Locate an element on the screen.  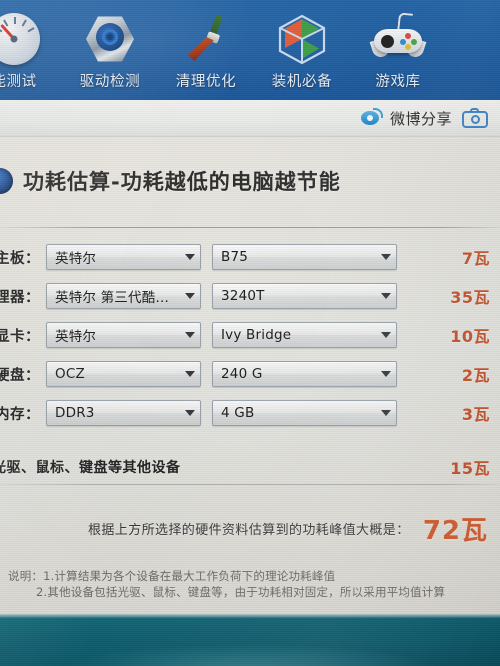
nav-label-driver-detect: 驱动检测 is located at coordinates (110, 82).